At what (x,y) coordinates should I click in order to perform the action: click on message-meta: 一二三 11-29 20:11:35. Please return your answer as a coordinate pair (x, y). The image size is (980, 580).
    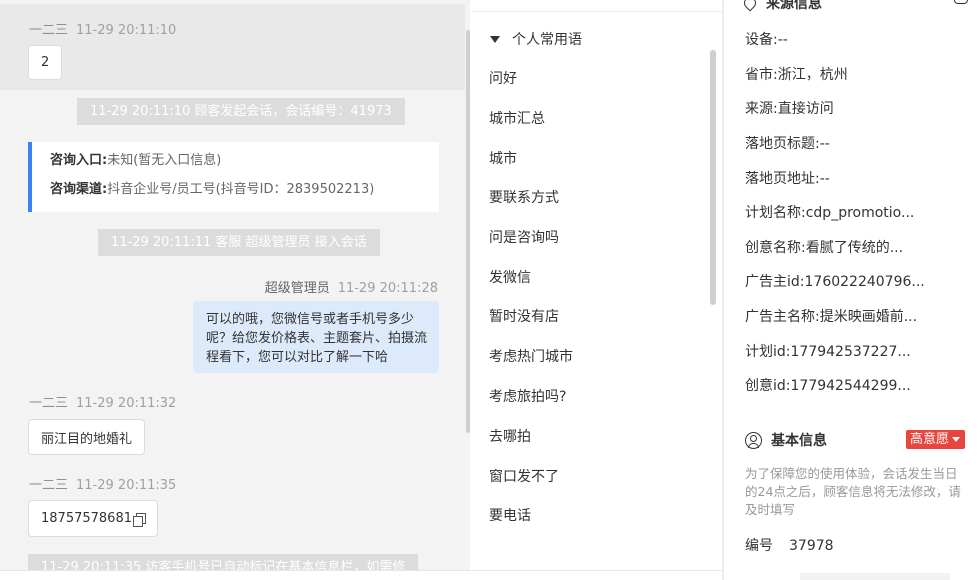
    Looking at the image, I should click on (102, 483).